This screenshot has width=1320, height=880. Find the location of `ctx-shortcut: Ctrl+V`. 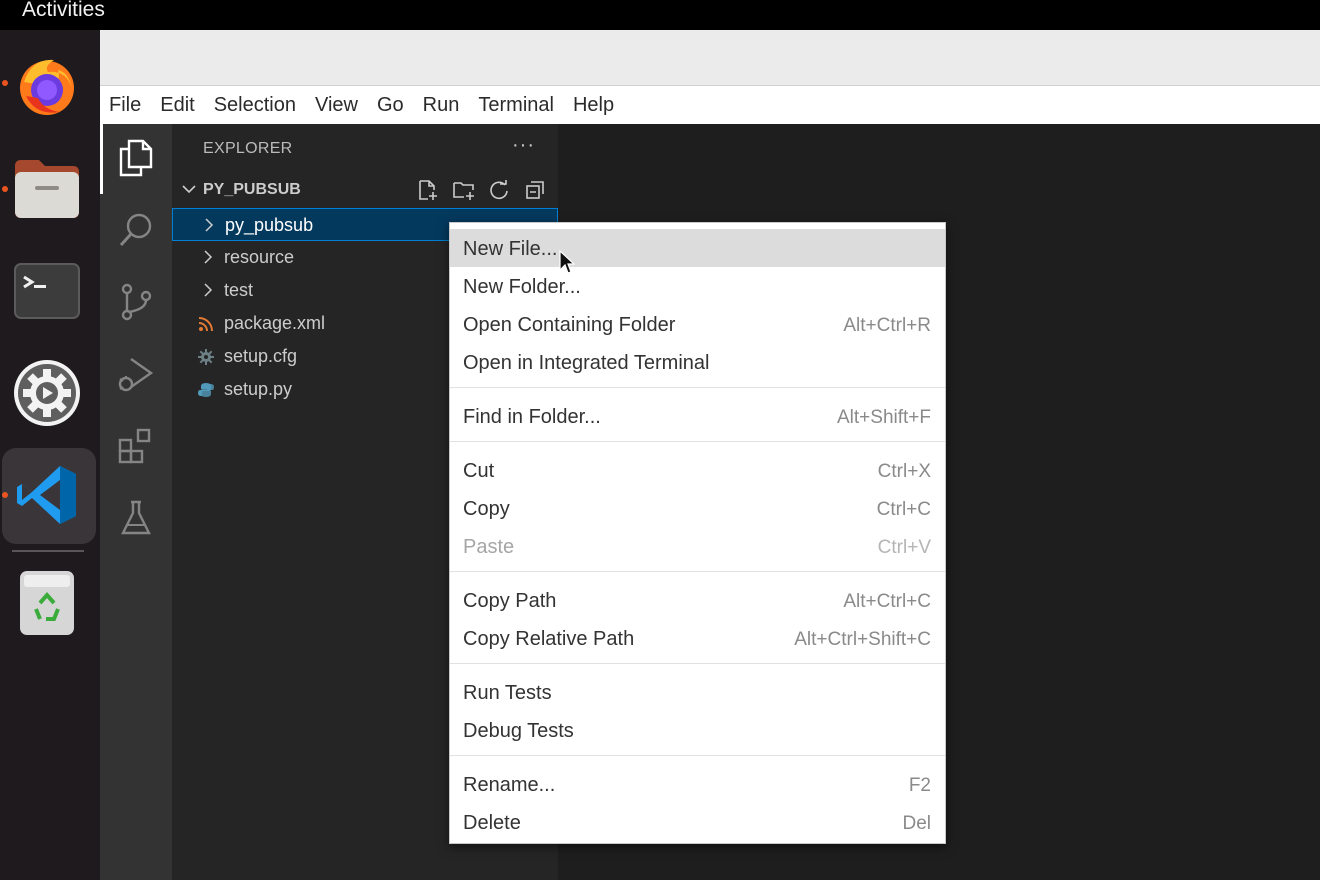

ctx-shortcut: Ctrl+V is located at coordinates (904, 547).